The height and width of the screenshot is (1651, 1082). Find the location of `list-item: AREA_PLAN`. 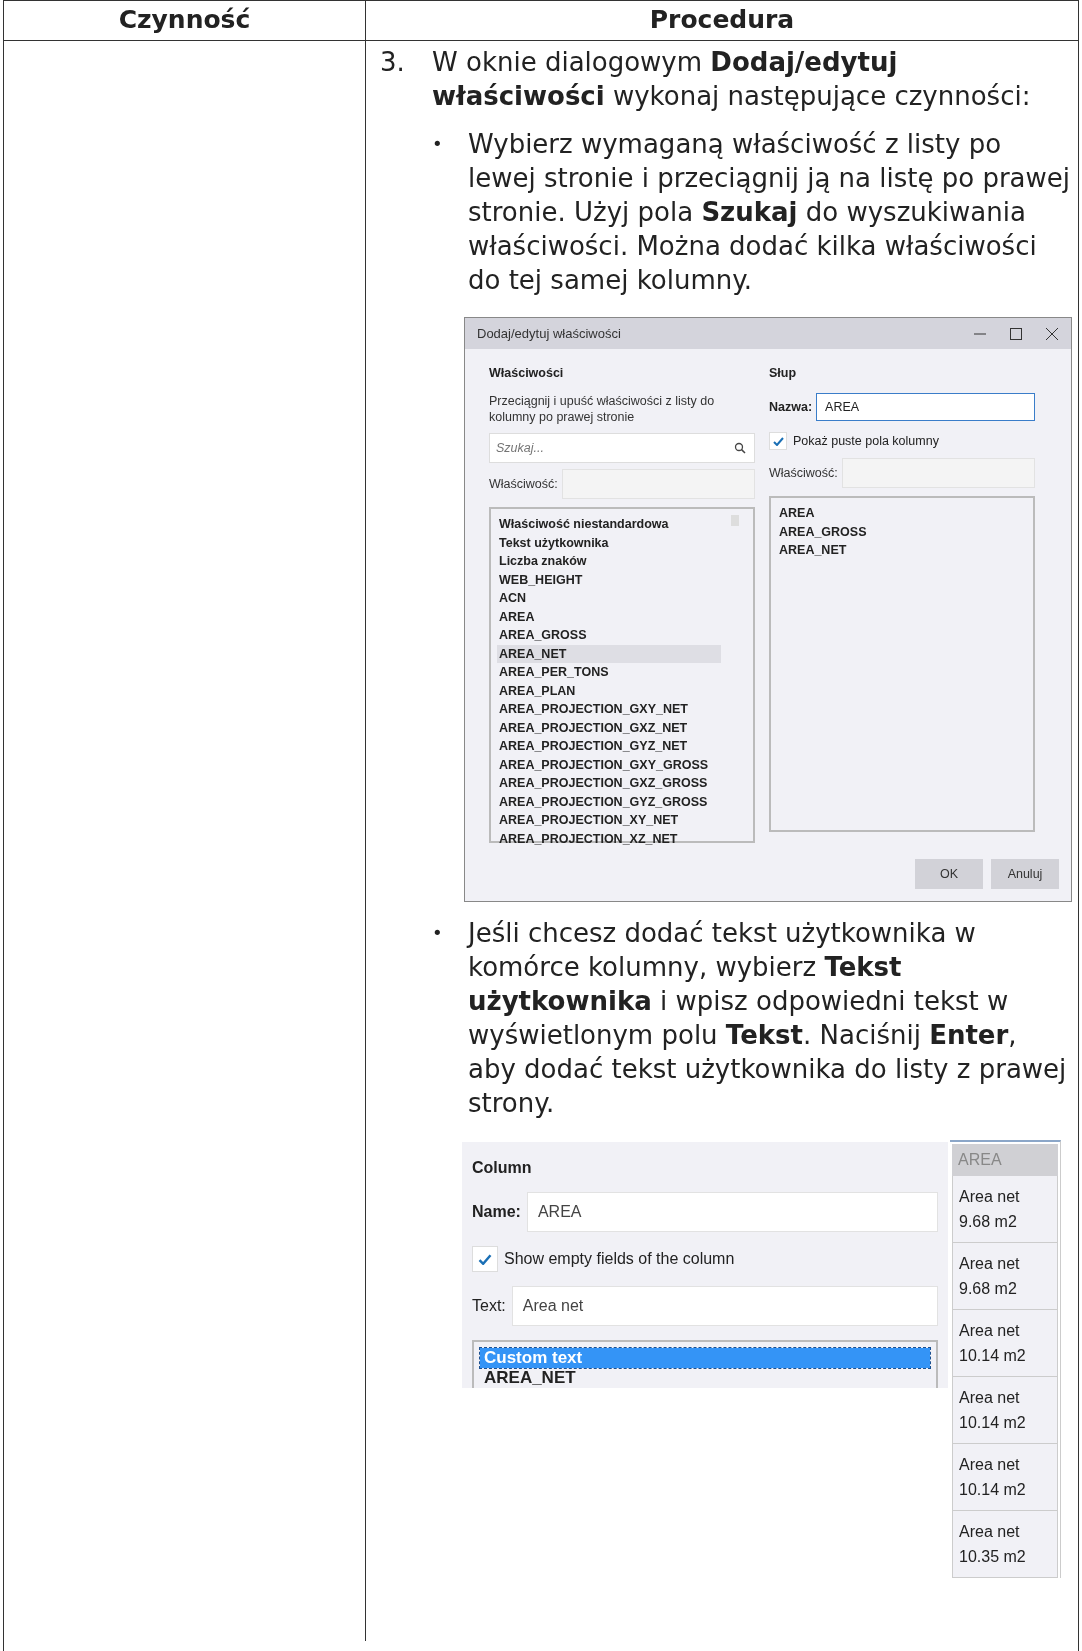

list-item: AREA_PLAN is located at coordinates (609, 690).